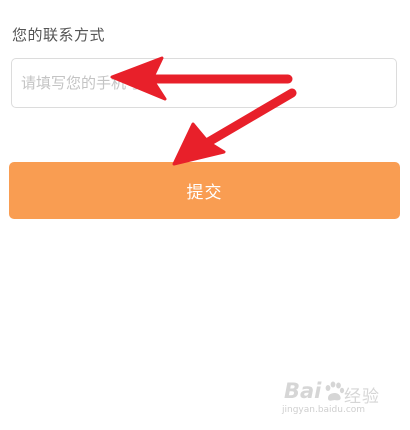 The height and width of the screenshot is (430, 410). Describe the element at coordinates (324, 410) in the screenshot. I see `watermark-url: jingyan.baidu.com` at that location.